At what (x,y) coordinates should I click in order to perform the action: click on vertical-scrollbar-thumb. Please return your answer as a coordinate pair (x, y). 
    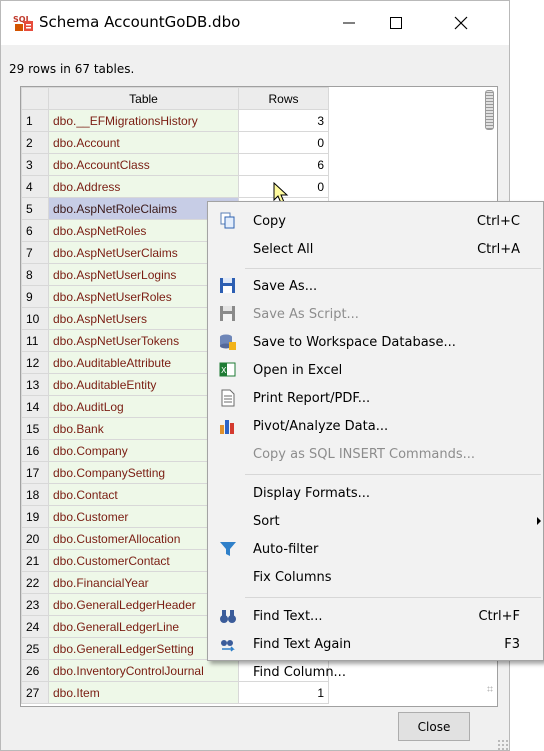
    Looking at the image, I should click on (489, 110).